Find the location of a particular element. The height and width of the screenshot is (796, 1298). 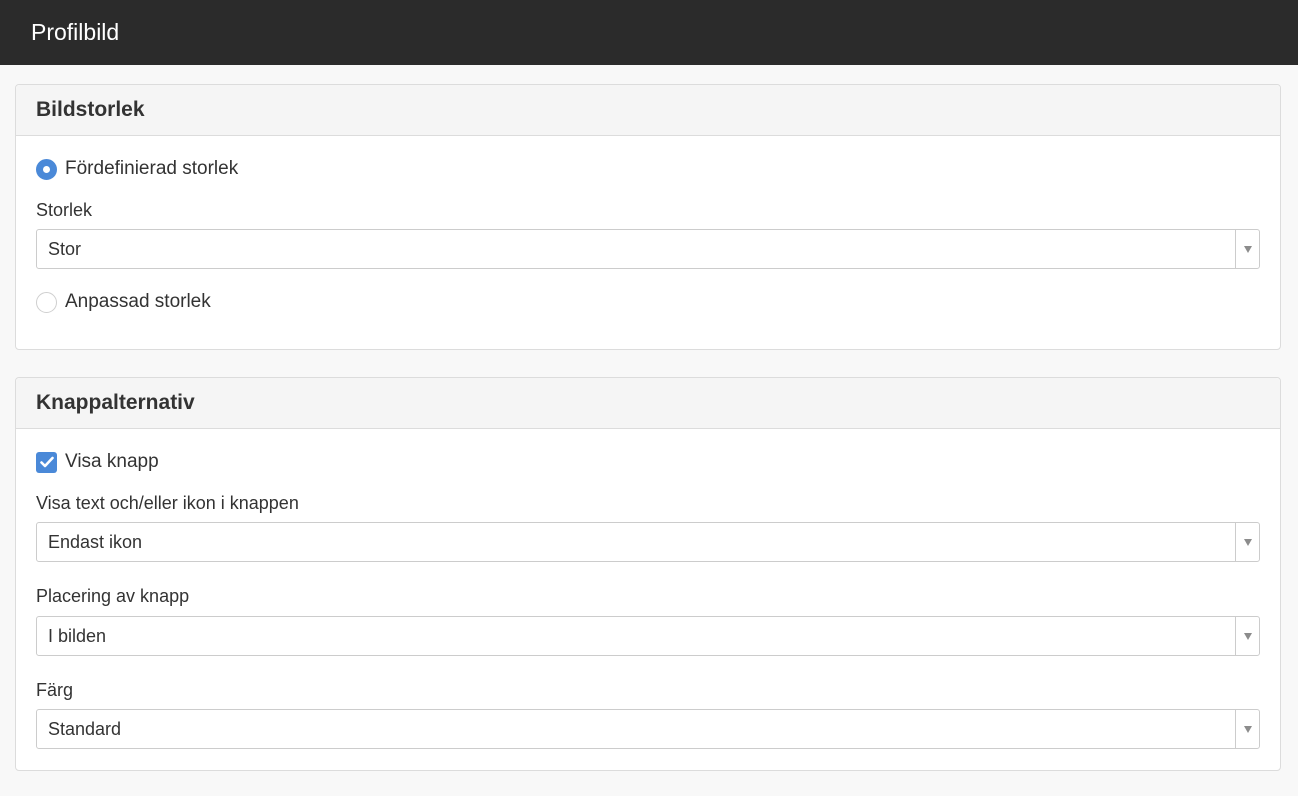

color-select-value: Standard is located at coordinates (85, 728).